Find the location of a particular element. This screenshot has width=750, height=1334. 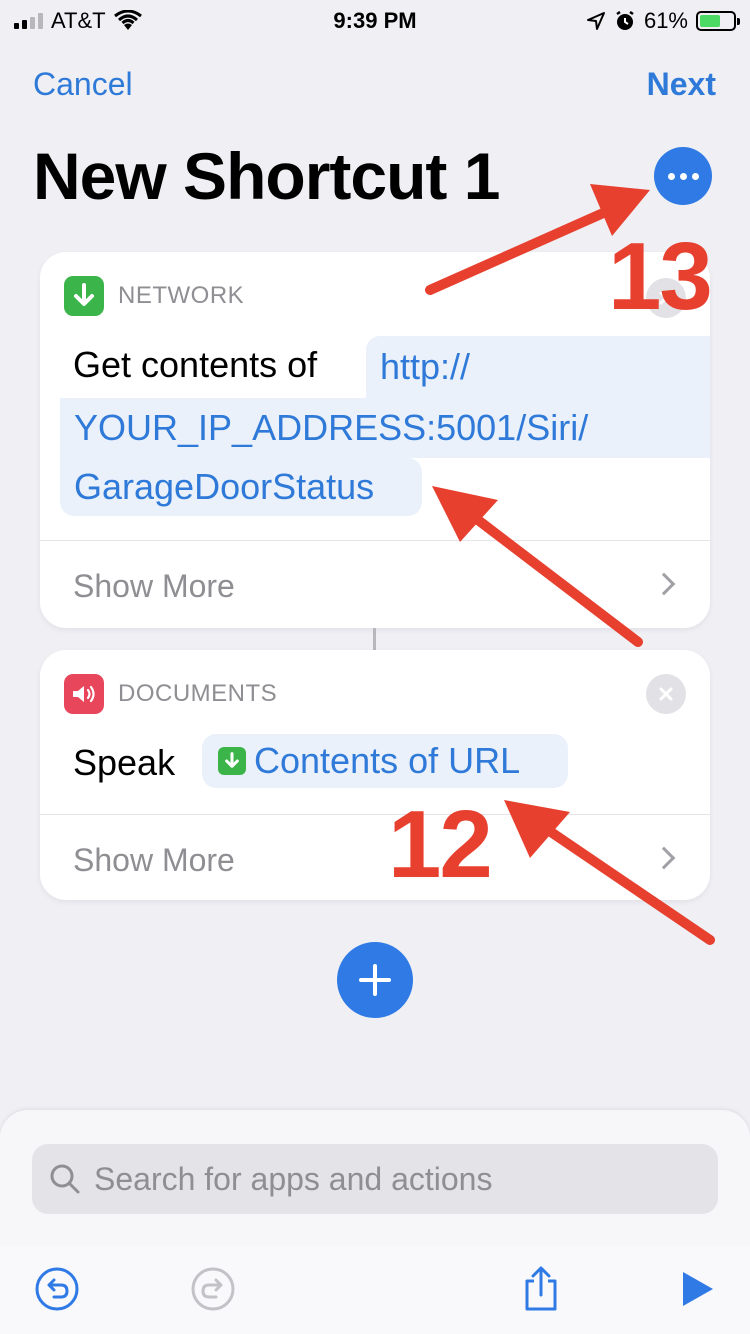

cancel-button: Cancel is located at coordinates (83, 84).